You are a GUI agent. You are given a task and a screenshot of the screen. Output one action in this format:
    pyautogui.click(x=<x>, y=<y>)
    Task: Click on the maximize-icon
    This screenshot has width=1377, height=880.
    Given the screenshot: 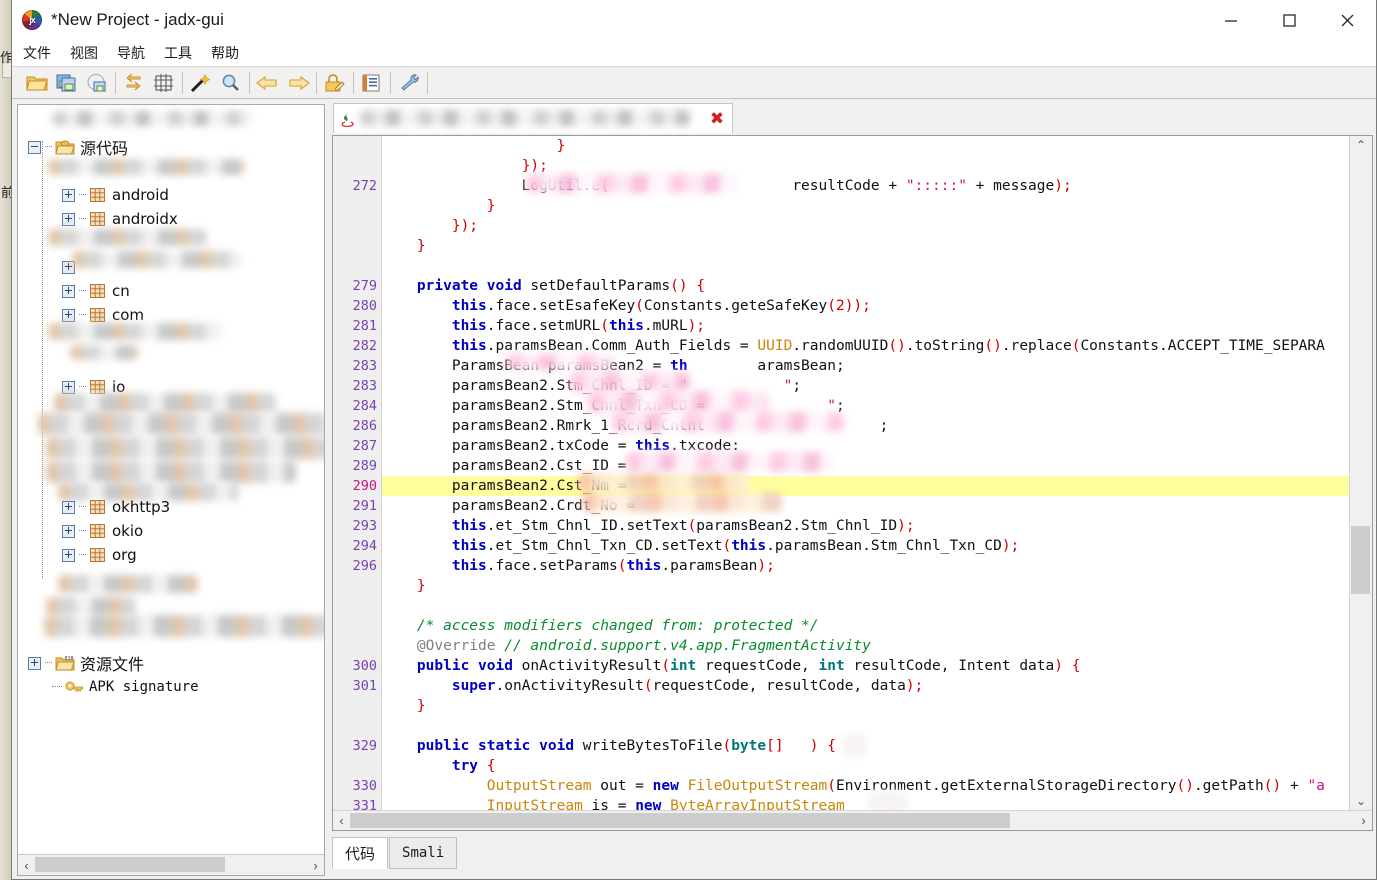 What is the action you would take?
    pyautogui.click(x=1289, y=20)
    